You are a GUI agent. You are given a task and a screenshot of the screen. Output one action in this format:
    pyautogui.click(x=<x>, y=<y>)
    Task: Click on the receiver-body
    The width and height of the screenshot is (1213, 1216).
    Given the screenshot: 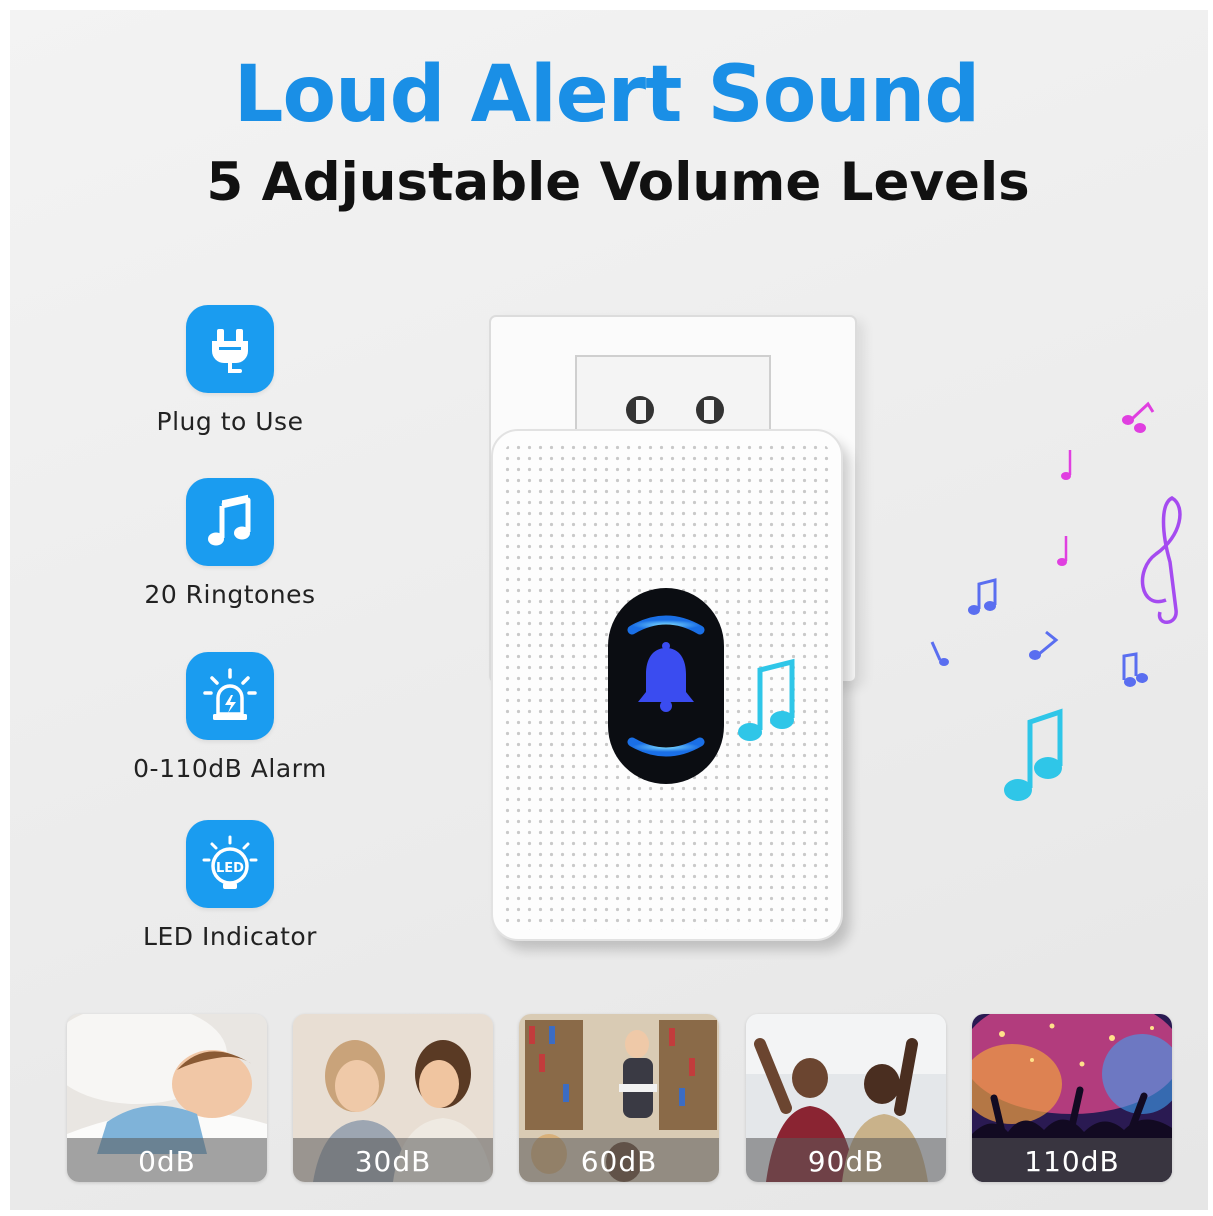 What is the action you would take?
    pyautogui.click(x=670, y=689)
    